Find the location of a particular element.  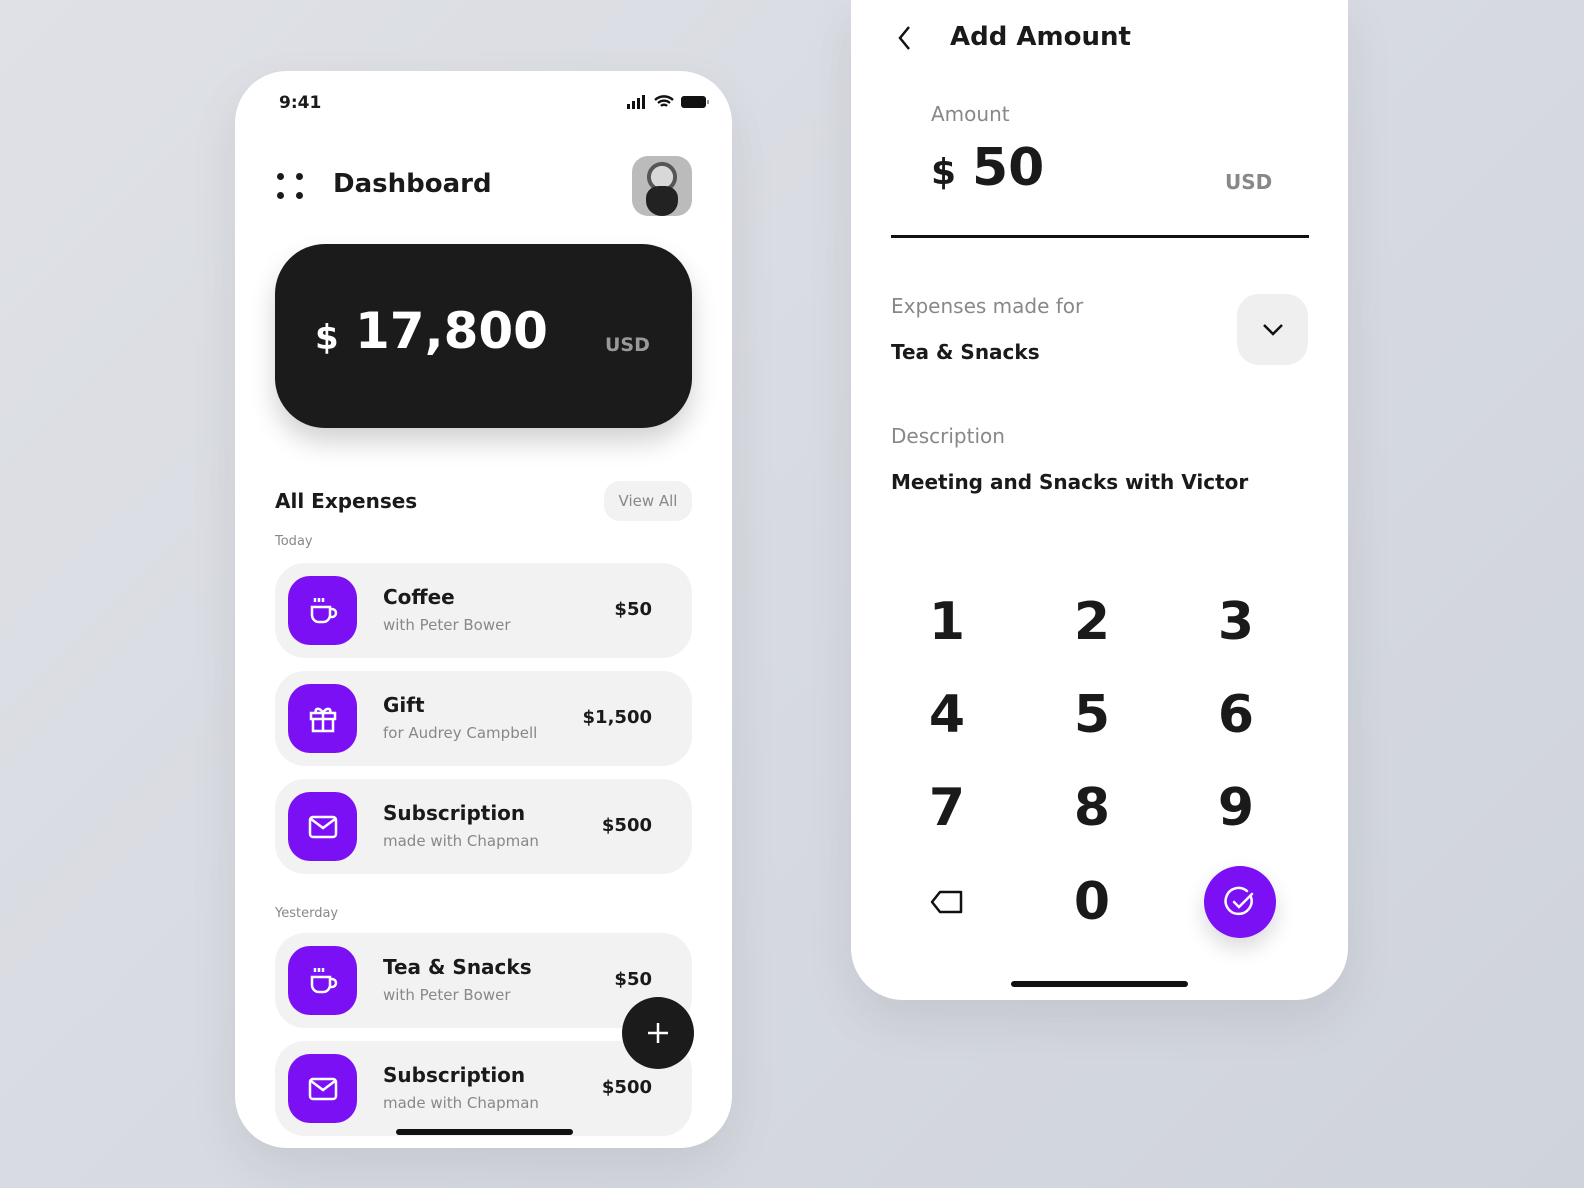

plus-icon is located at coordinates (658, 1033).